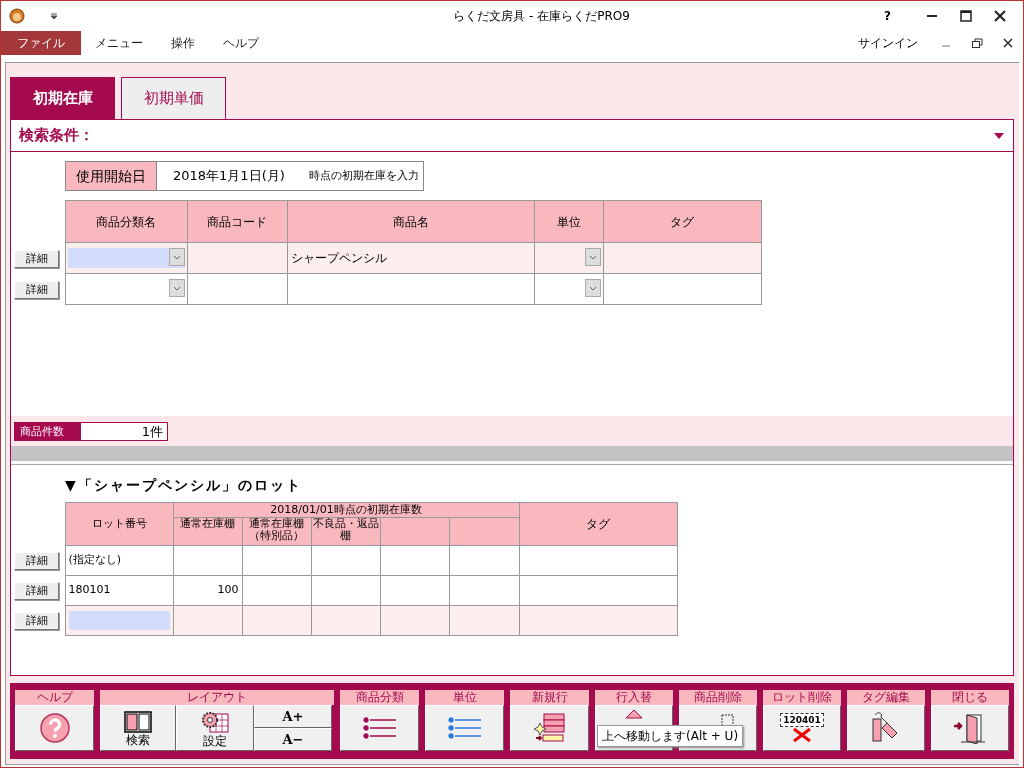 This screenshot has height=768, width=1024. I want to click on button-label: 検索, so click(138, 739).